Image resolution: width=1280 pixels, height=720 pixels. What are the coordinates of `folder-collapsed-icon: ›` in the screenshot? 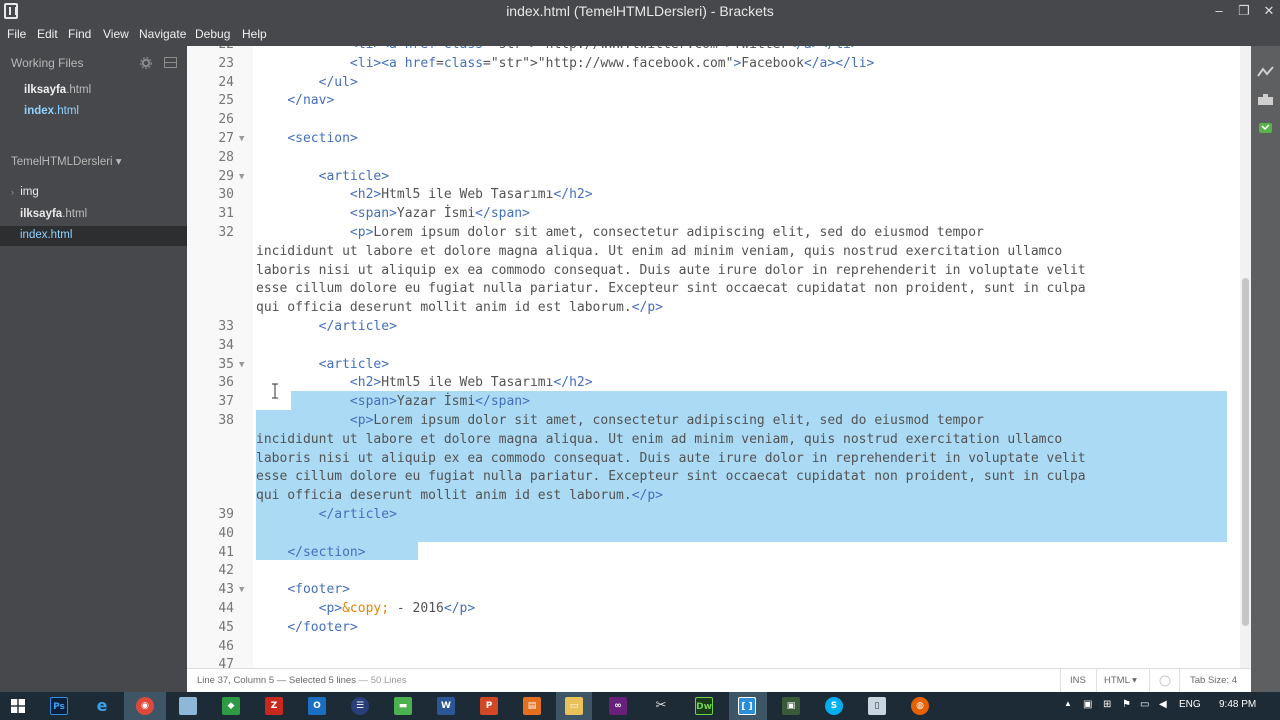 It's located at (12, 192).